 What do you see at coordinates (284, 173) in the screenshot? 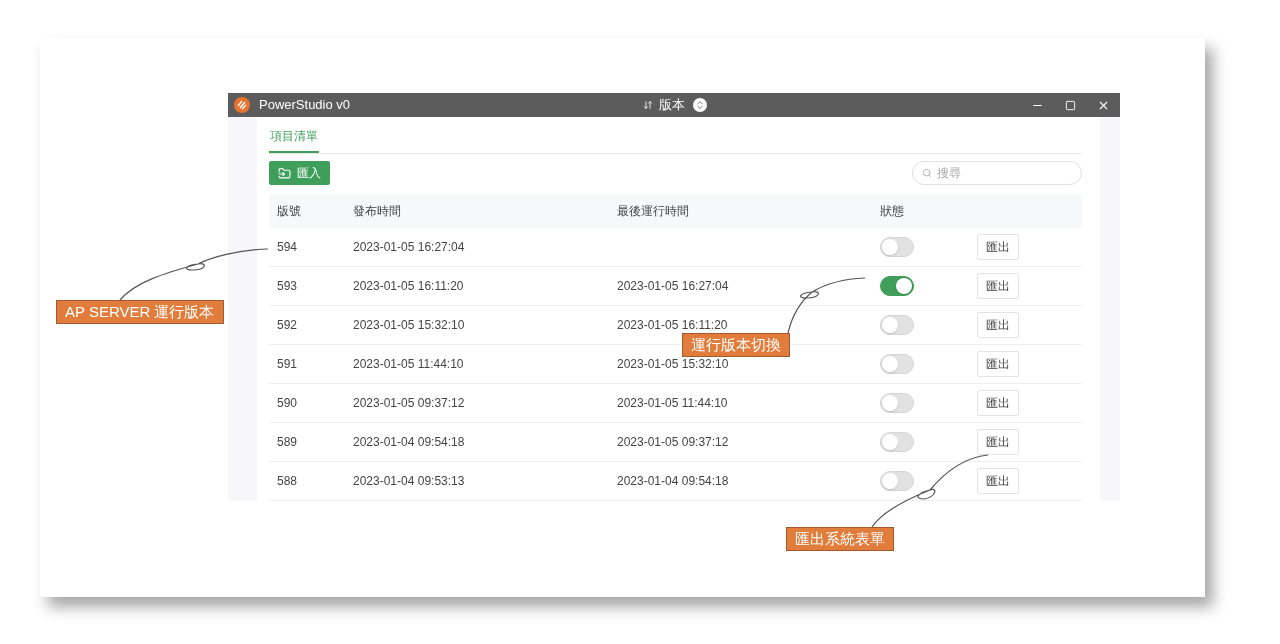
I see `folder-icon` at bounding box center [284, 173].